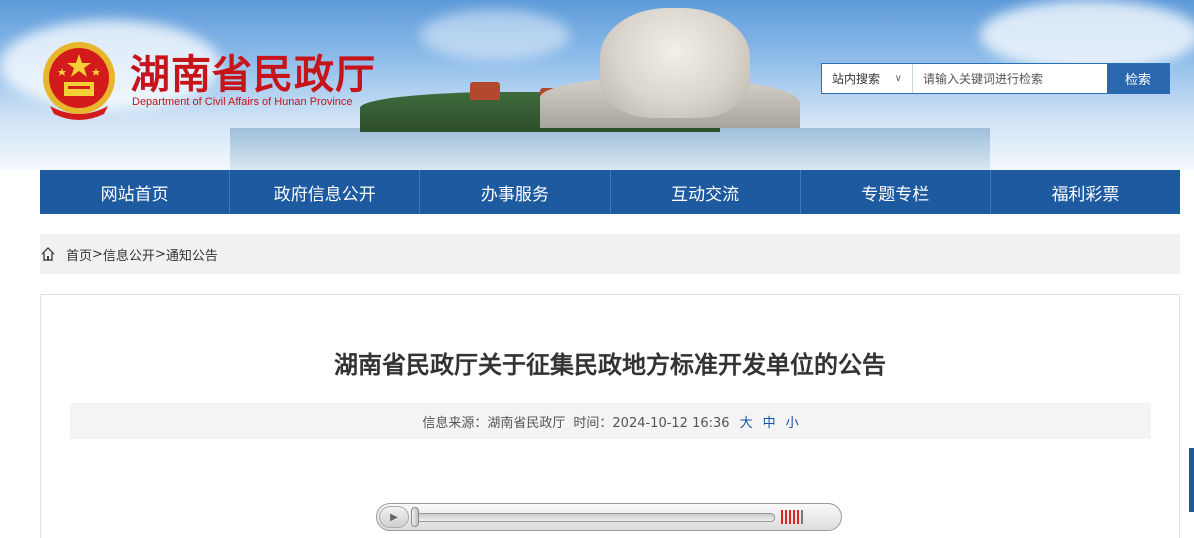 The width and height of the screenshot is (1194, 538). What do you see at coordinates (79, 254) in the screenshot?
I see `breadcrumb-home: 首页` at bounding box center [79, 254].